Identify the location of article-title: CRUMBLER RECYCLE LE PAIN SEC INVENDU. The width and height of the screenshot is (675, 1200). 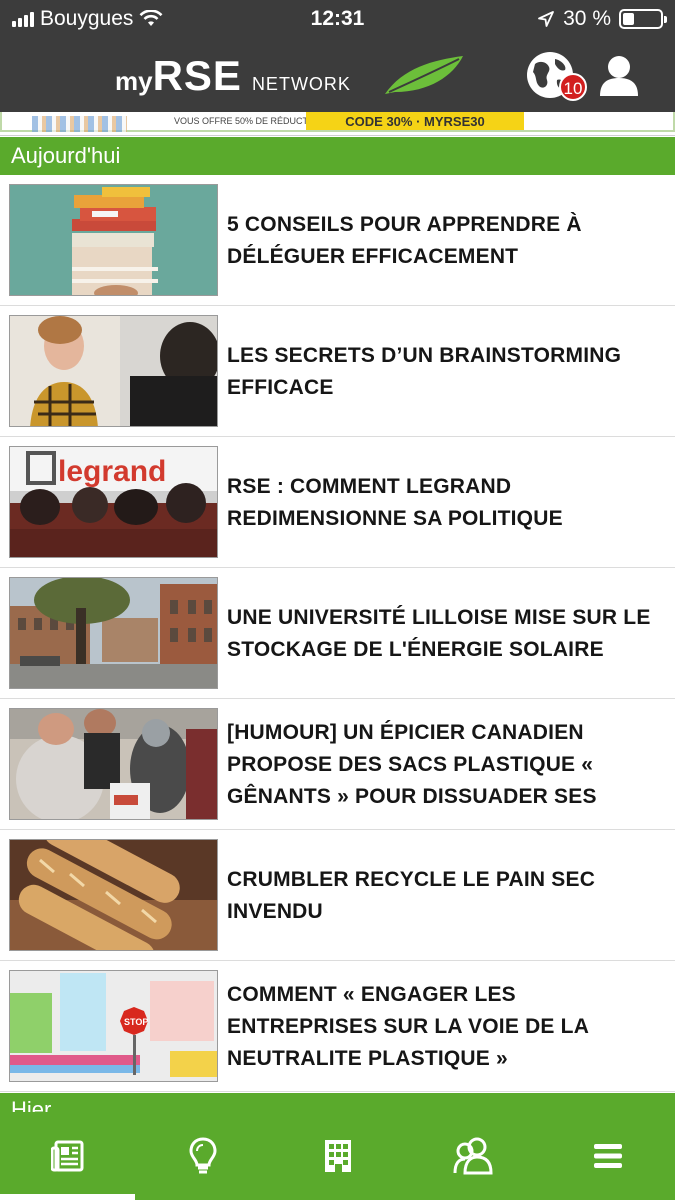
(411, 895).